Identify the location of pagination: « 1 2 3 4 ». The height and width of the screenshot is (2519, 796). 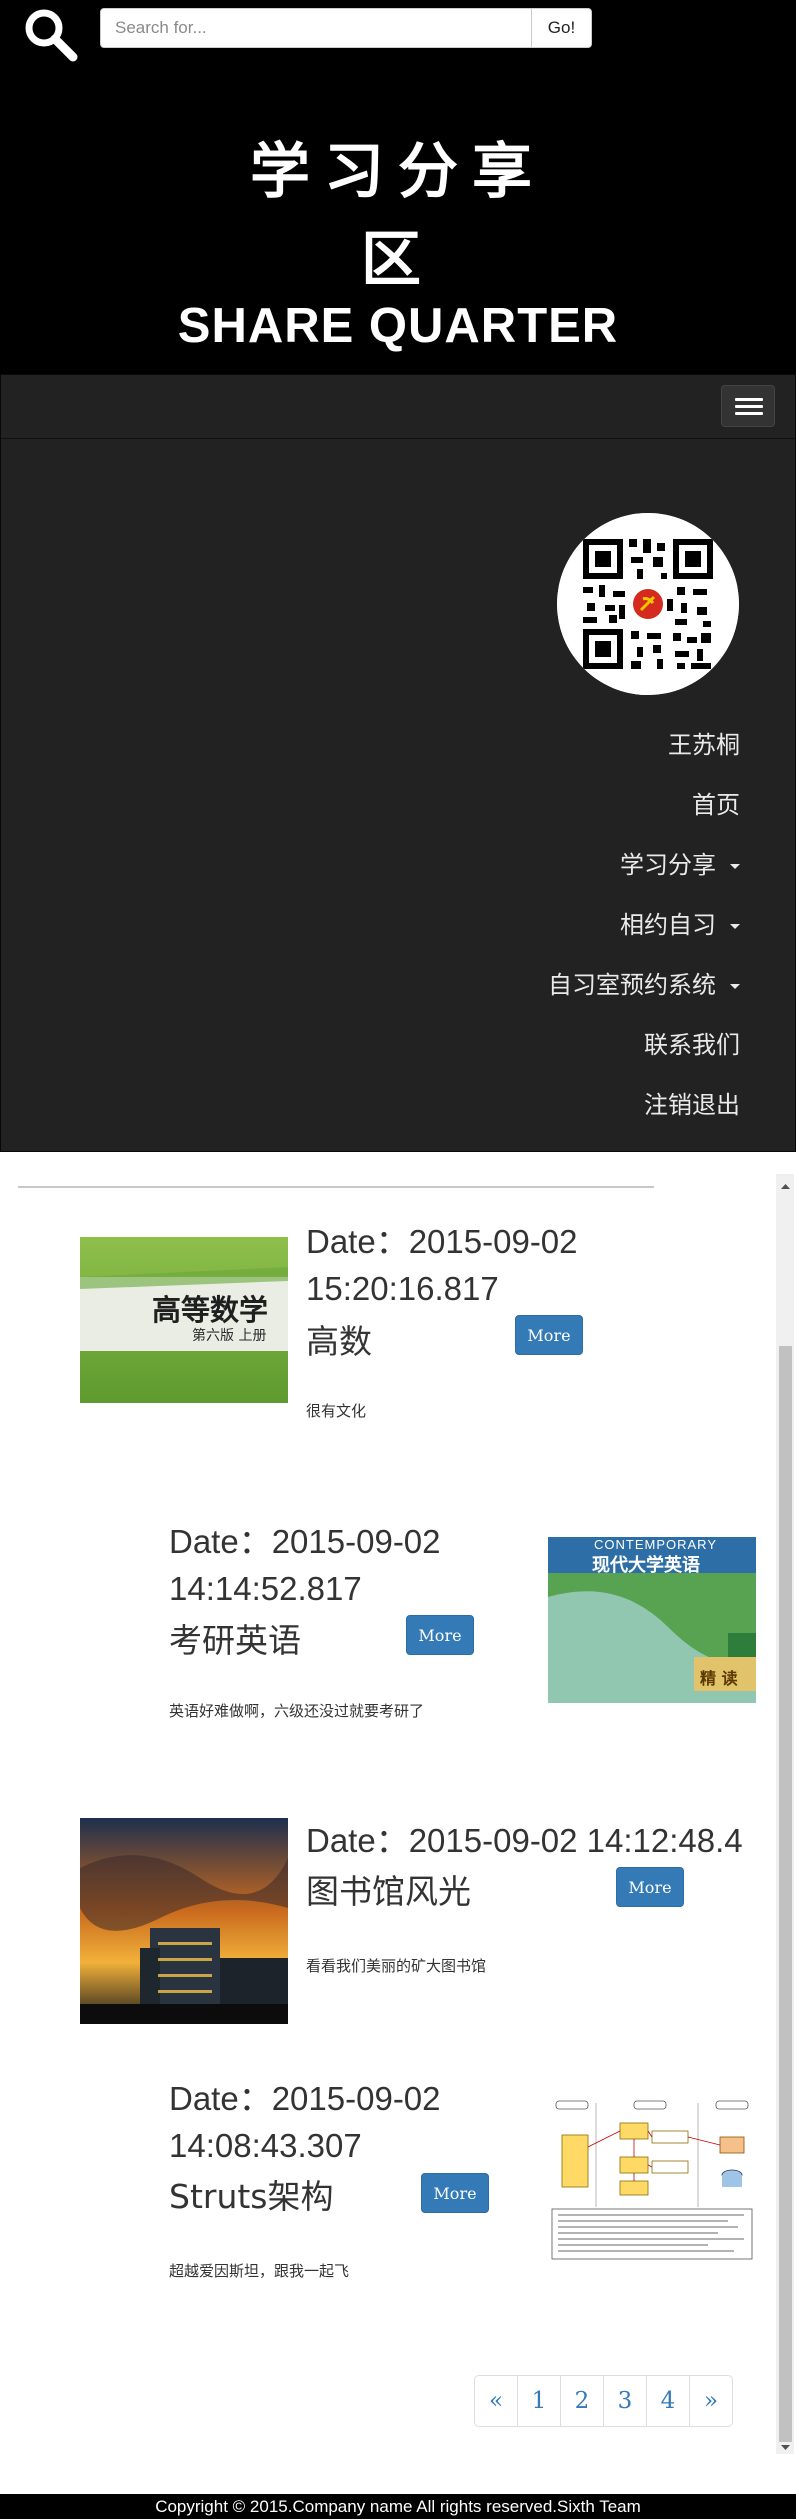
(603, 2401).